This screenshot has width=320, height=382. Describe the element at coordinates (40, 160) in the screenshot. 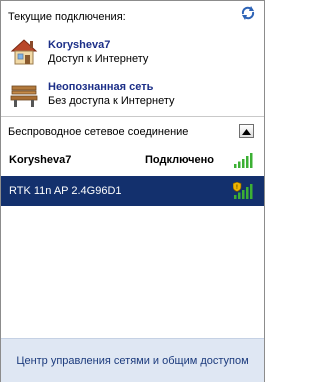

I see `wifi-ssid: Korysheva7` at that location.